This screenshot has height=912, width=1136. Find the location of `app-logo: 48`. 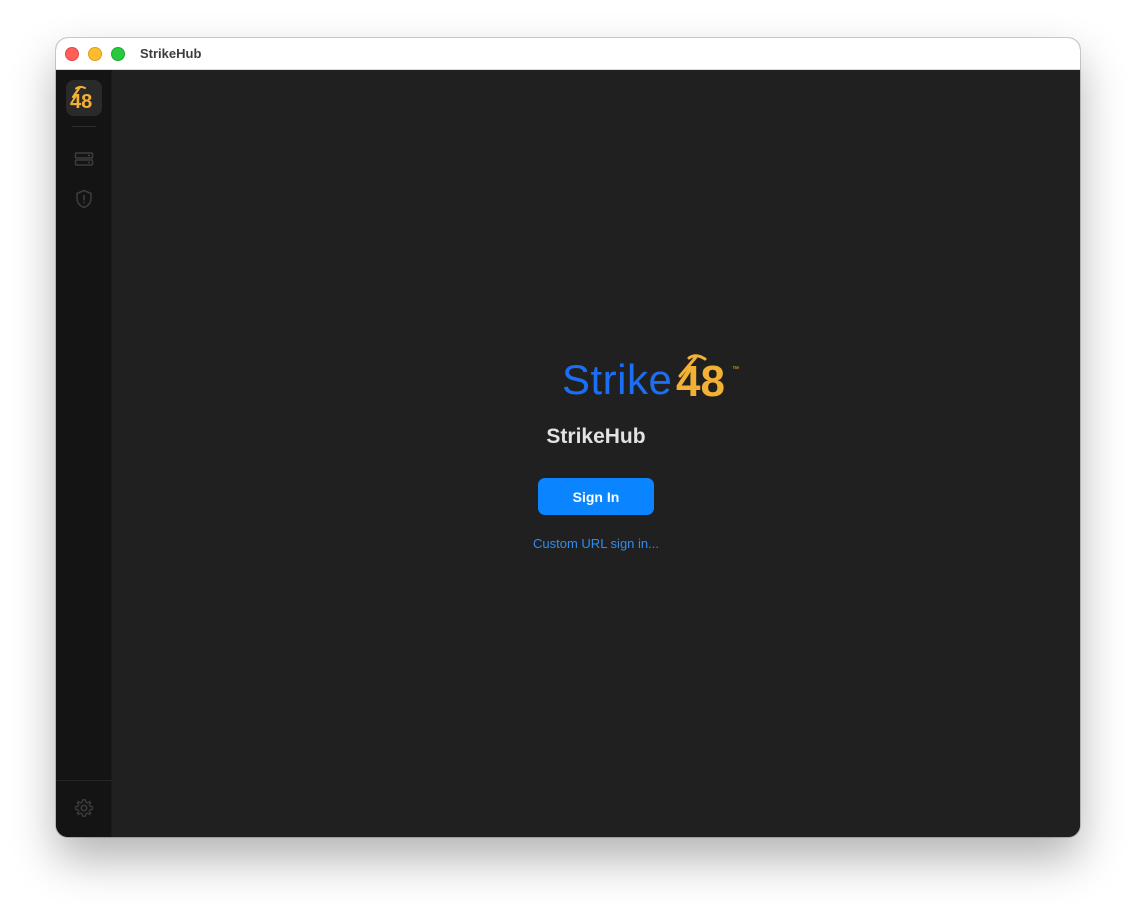

app-logo: 48 is located at coordinates (84, 98).